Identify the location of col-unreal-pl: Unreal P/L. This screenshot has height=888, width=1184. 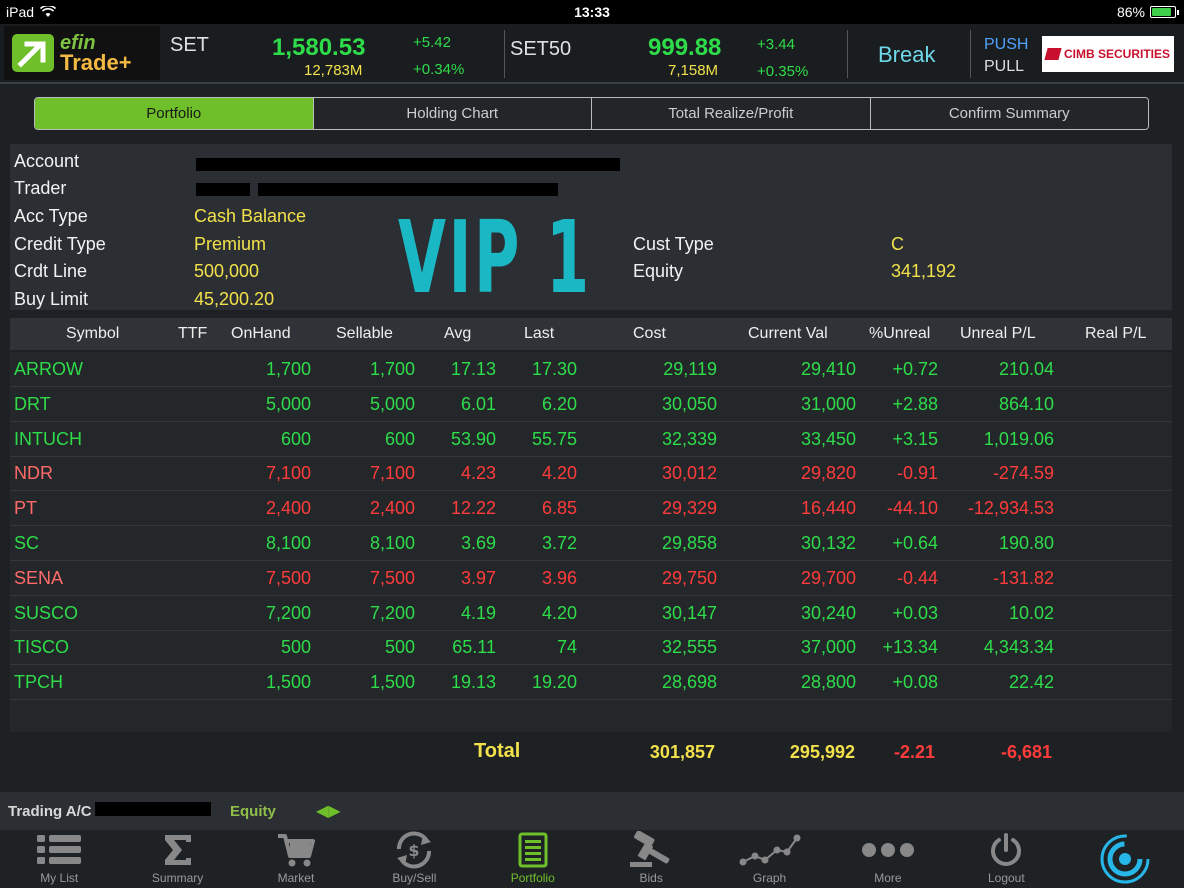
(998, 334).